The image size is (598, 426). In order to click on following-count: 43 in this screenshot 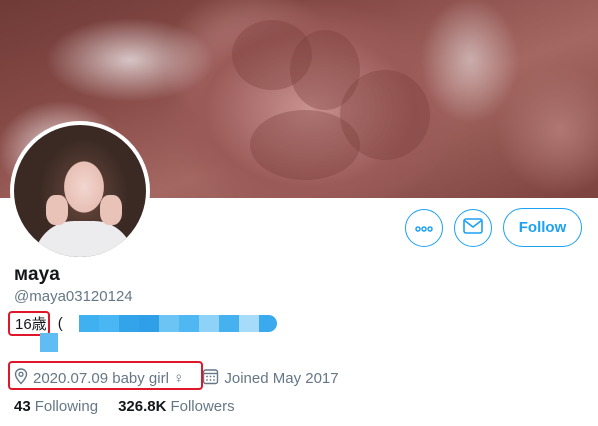, I will do `click(22, 406)`.